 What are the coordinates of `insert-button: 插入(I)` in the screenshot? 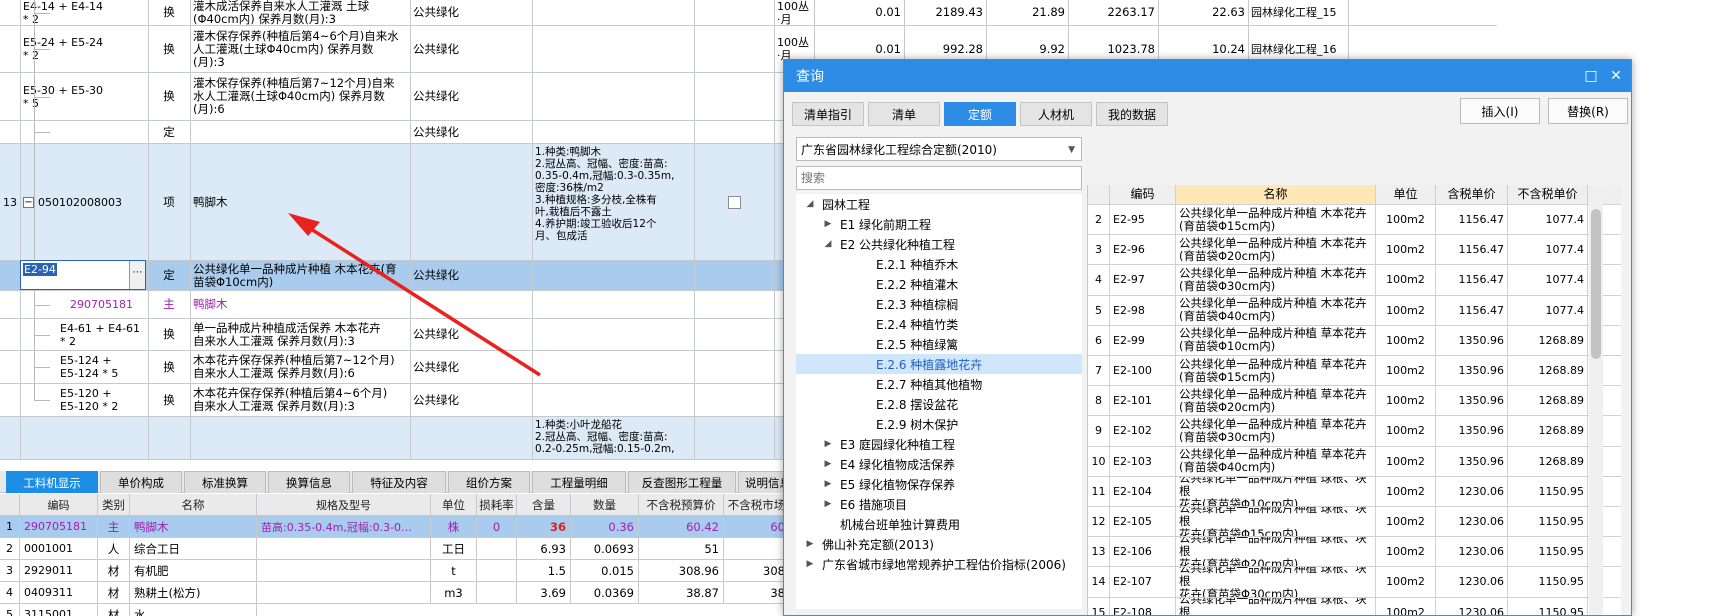 It's located at (1500, 111).